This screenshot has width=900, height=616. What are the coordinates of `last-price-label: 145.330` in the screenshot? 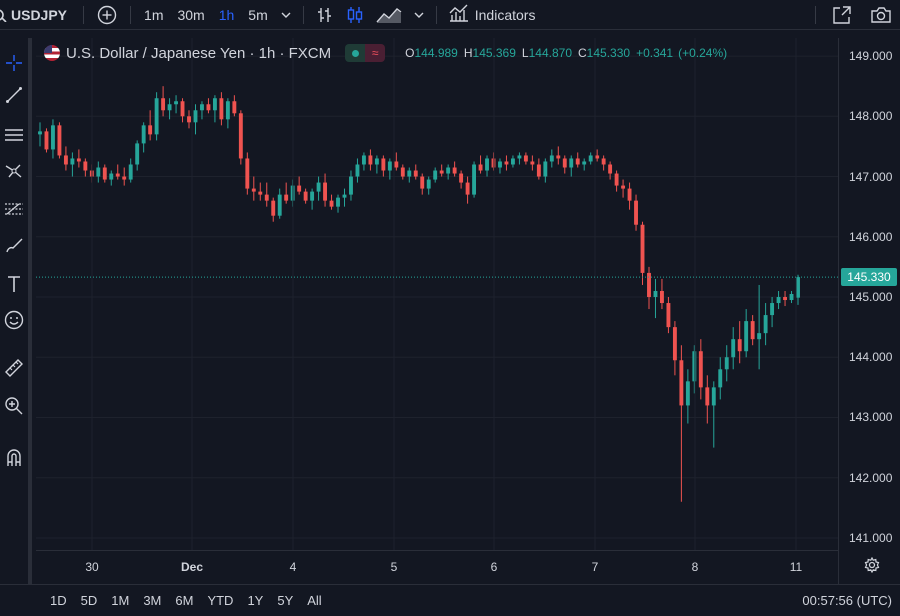 It's located at (869, 277).